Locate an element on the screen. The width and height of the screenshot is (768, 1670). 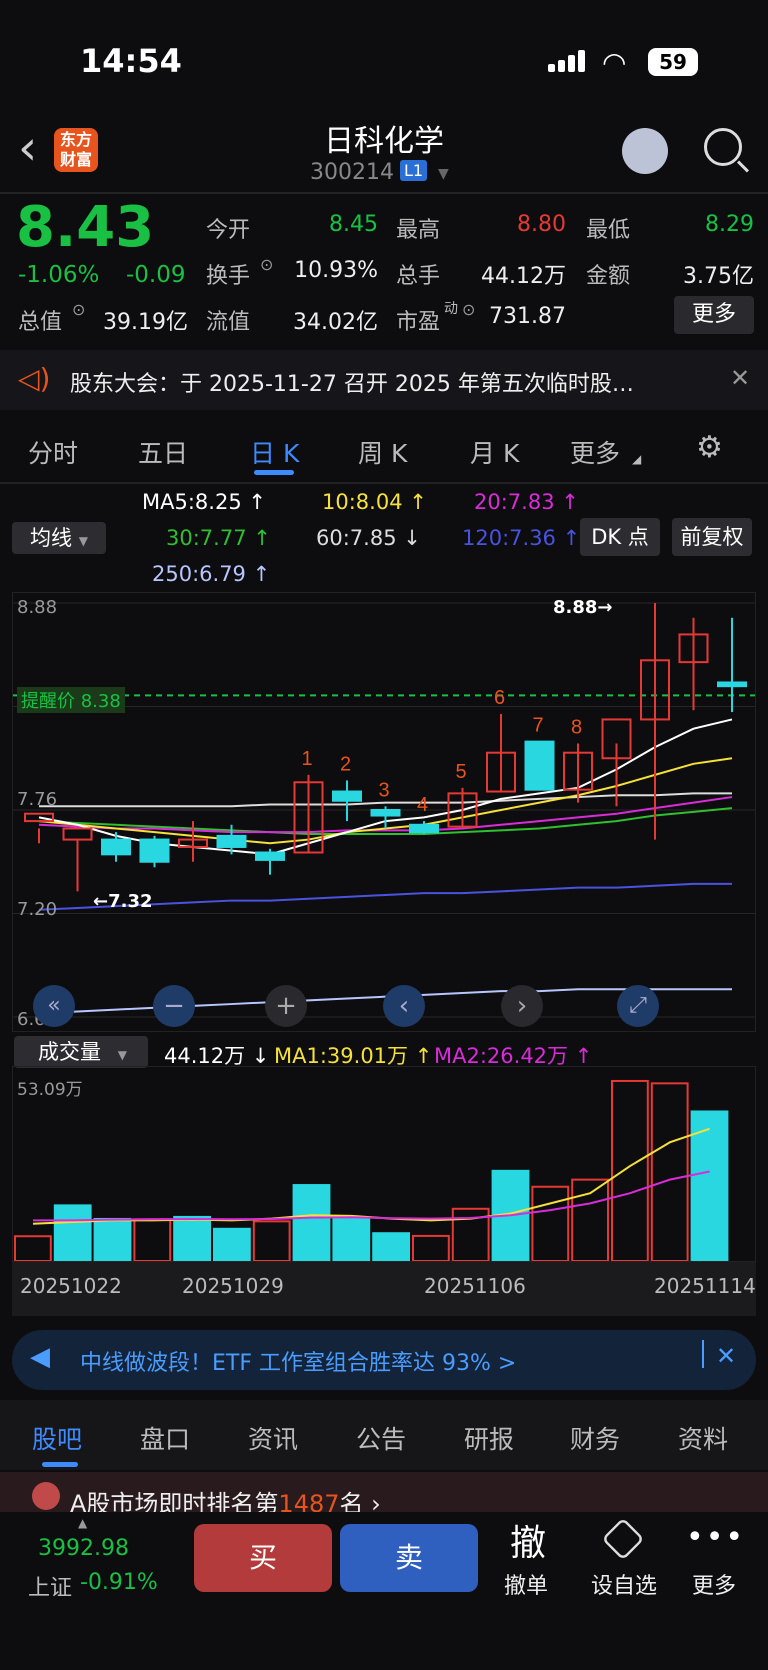
volume-label: 总手 is located at coordinates (418, 276).